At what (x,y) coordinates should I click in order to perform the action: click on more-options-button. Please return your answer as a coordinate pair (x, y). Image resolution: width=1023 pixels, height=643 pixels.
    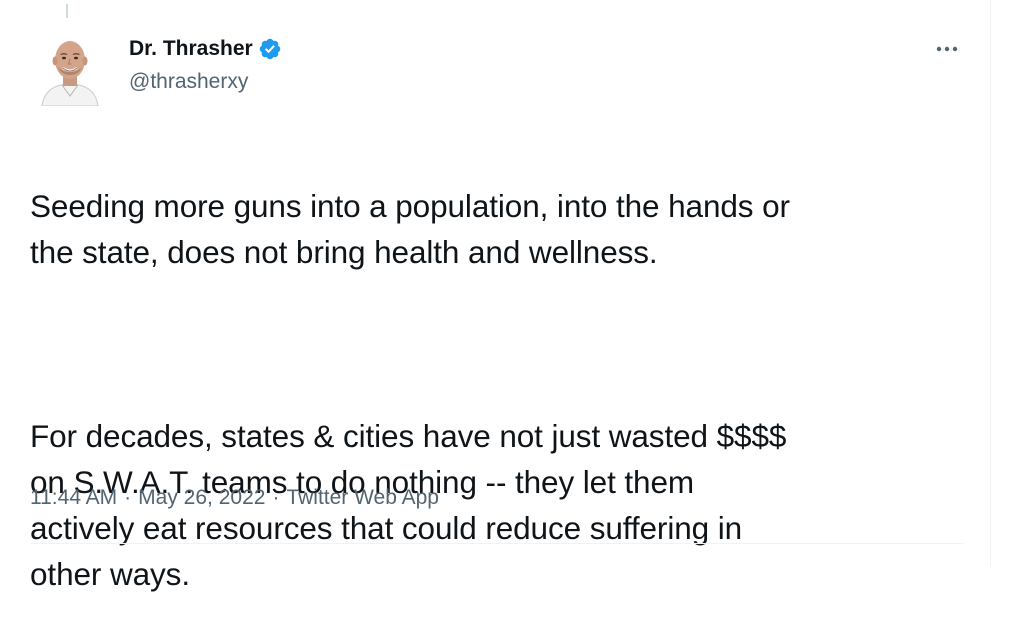
    Looking at the image, I should click on (947, 49).